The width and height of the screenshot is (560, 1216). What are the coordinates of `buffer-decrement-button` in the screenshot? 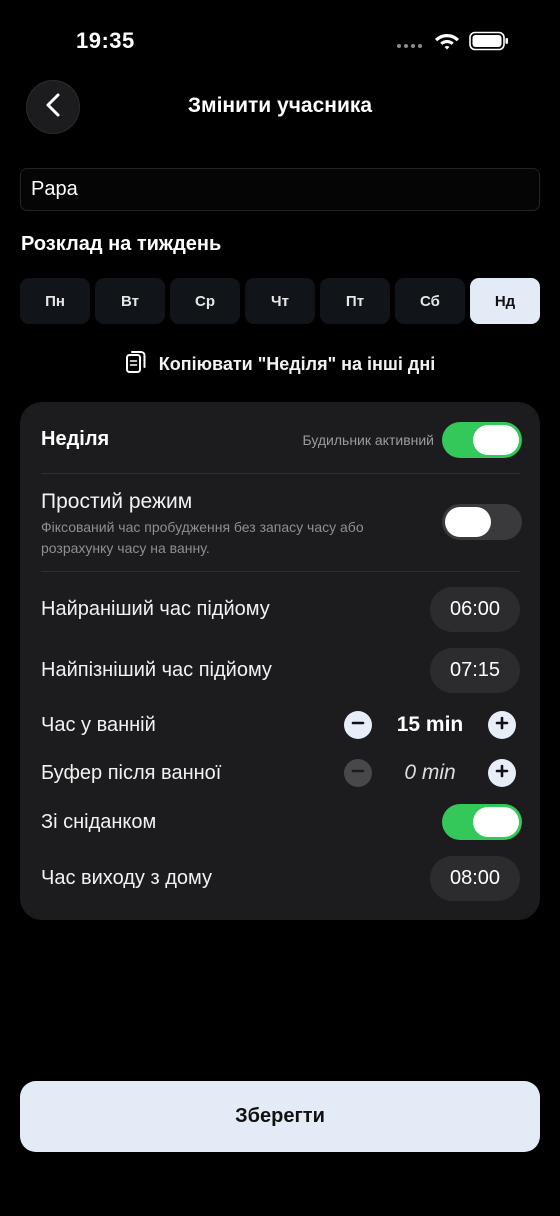 It's located at (358, 773).